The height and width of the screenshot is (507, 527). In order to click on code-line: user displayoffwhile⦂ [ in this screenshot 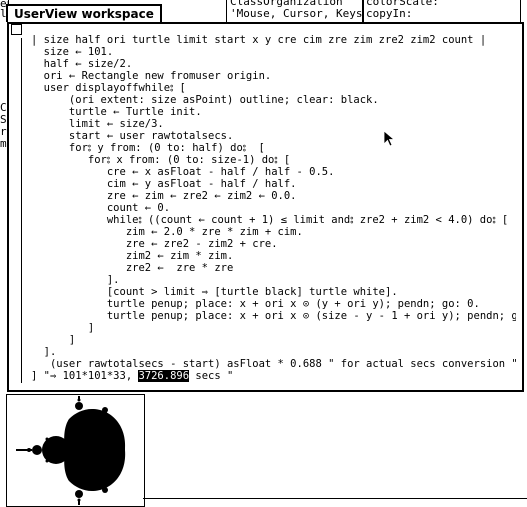, I will do `click(108, 88)`.